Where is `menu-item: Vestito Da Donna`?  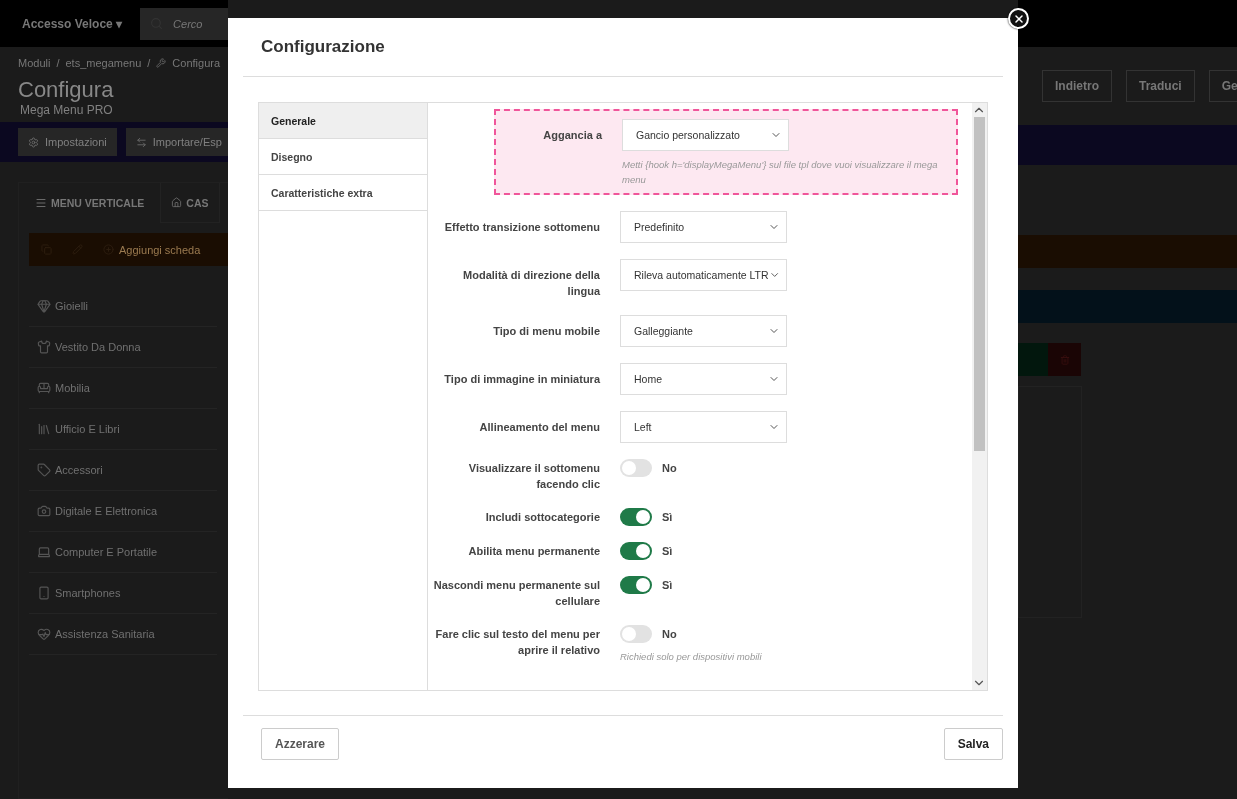 menu-item: Vestito Da Donna is located at coordinates (123, 347).